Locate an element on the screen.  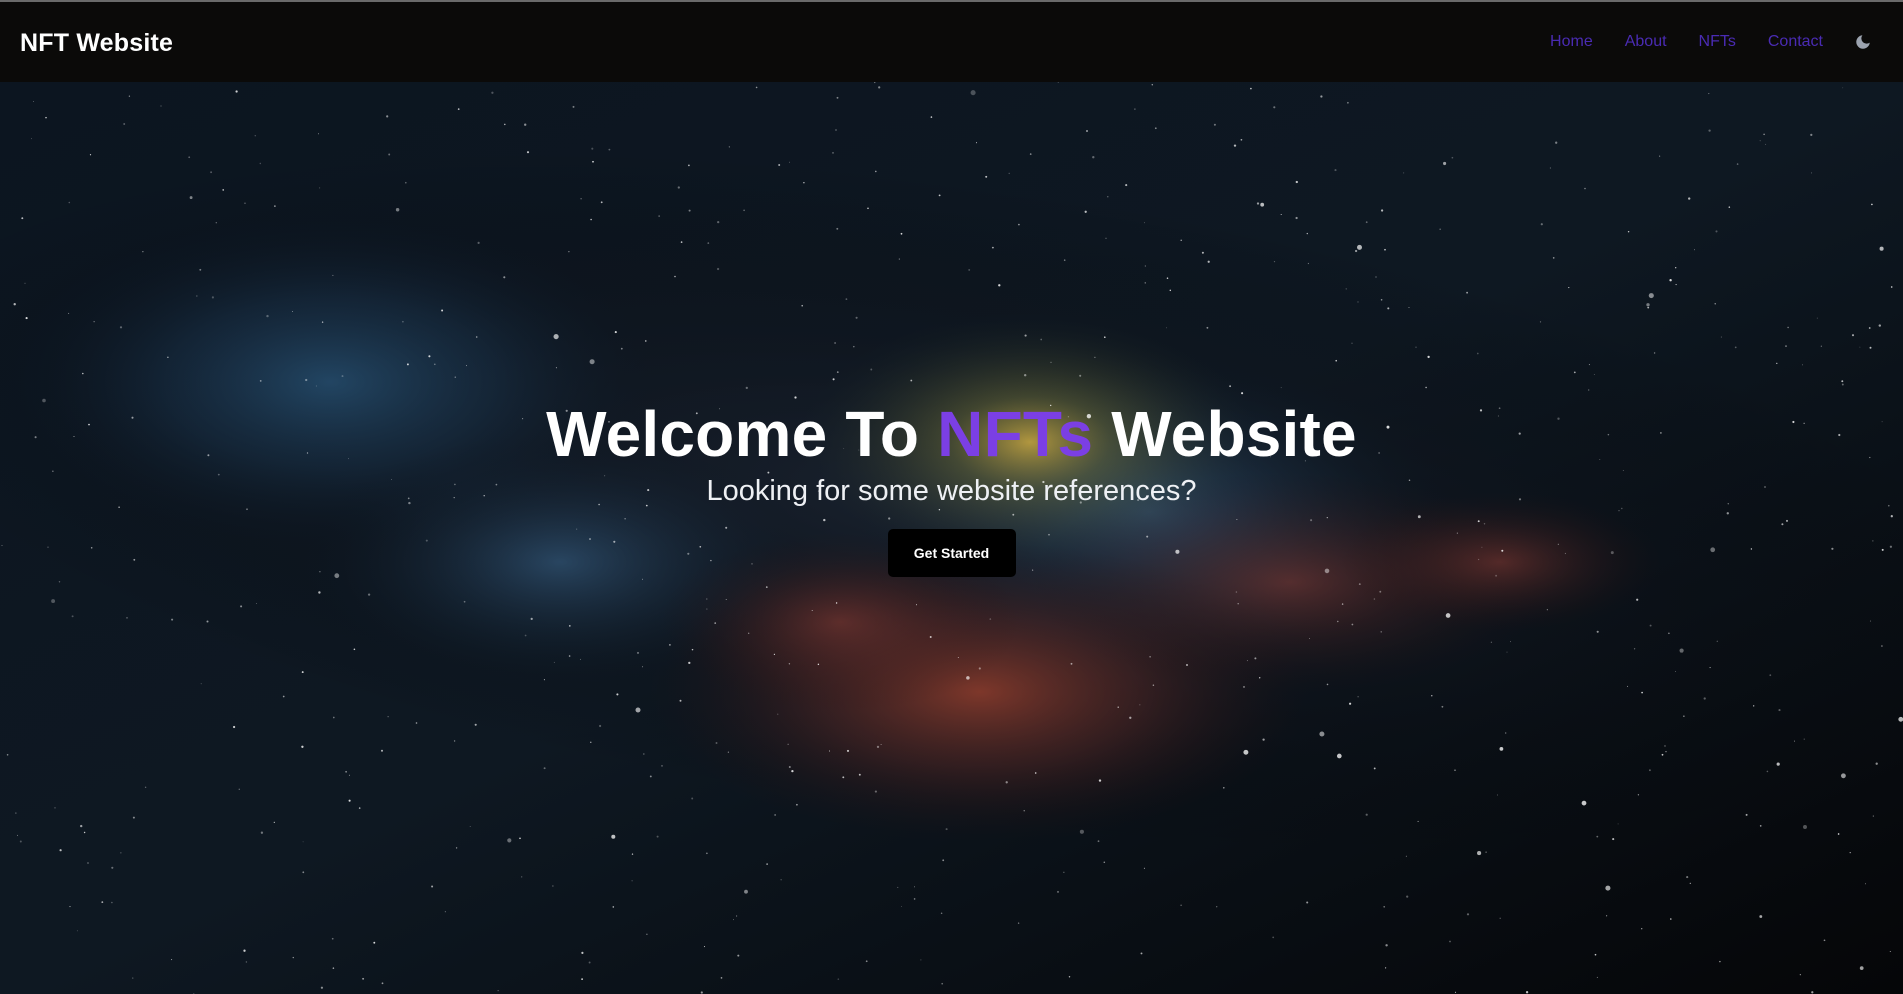
nav-link-contact: Contact is located at coordinates (1795, 42).